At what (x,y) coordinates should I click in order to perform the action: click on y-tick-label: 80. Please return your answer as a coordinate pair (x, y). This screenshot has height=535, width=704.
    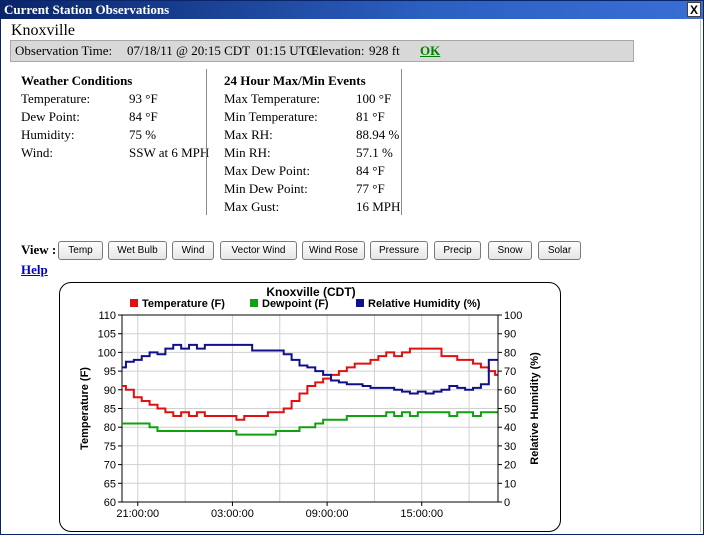
    Looking at the image, I should click on (110, 428).